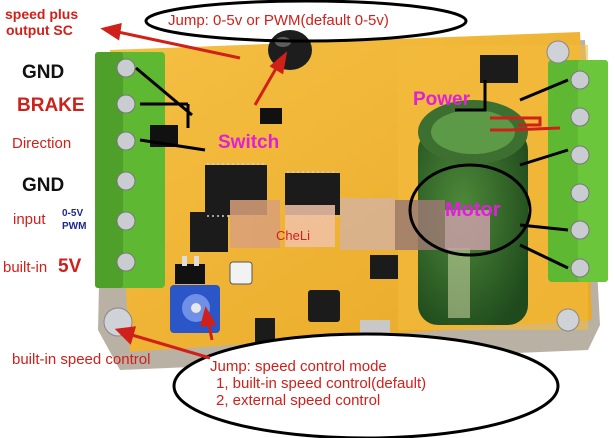  What do you see at coordinates (293, 235) in the screenshot?
I see `watermark-label: CheLi` at bounding box center [293, 235].